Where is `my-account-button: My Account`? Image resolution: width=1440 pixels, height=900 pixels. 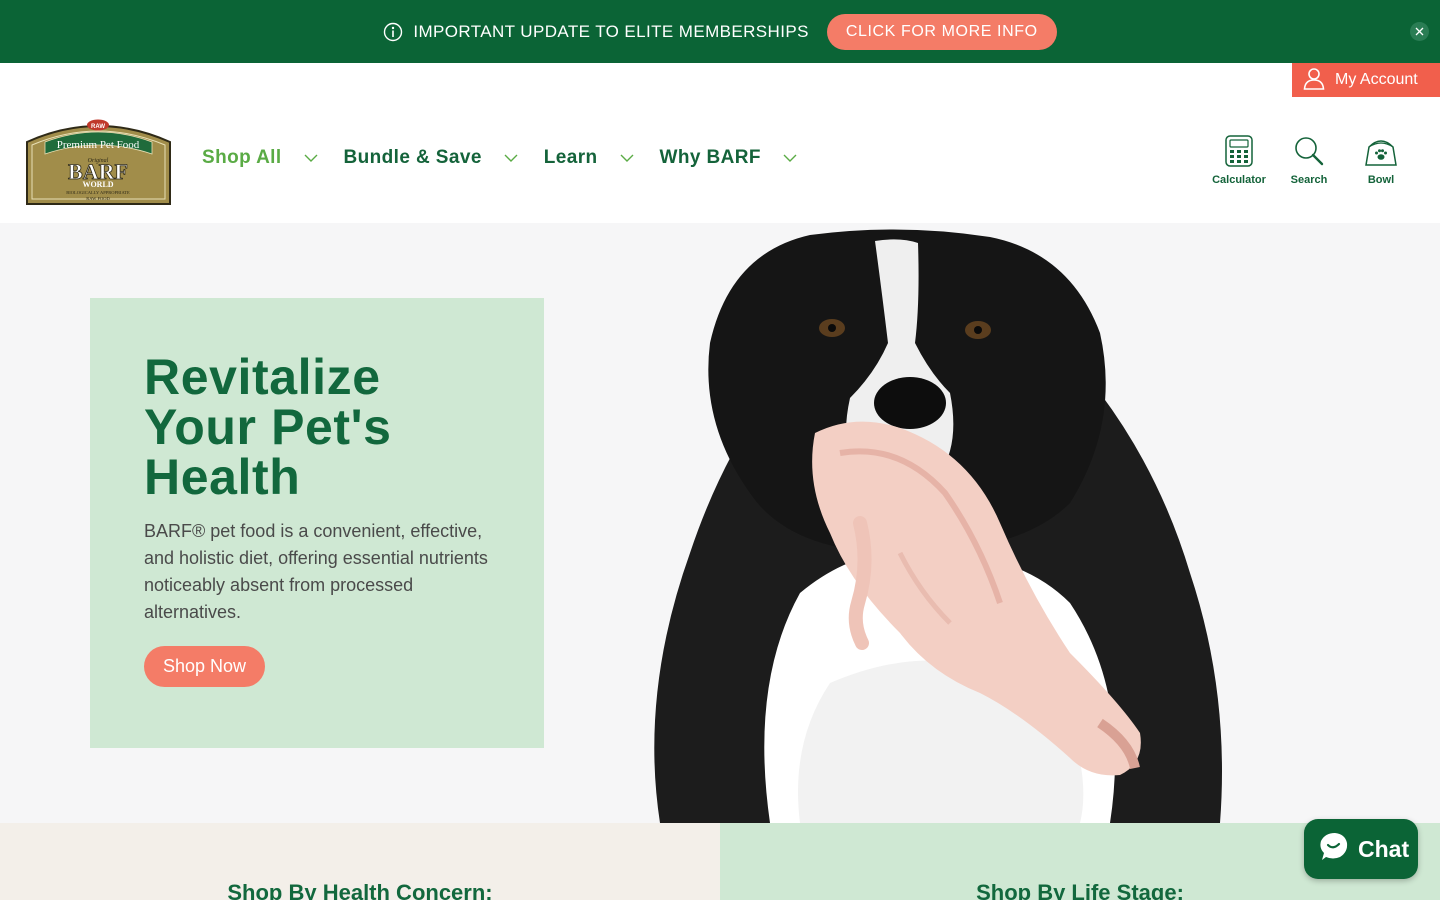
my-account-button: My Account is located at coordinates (1366, 80).